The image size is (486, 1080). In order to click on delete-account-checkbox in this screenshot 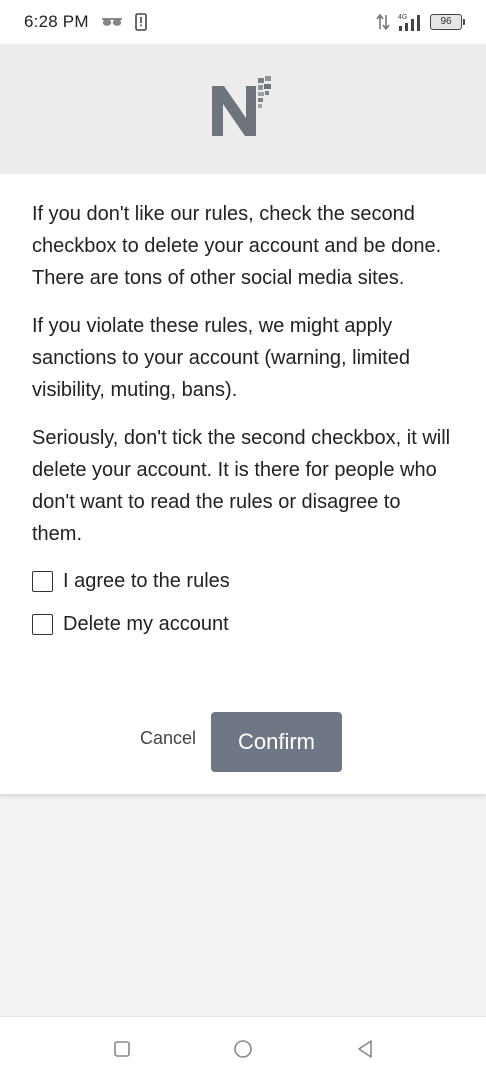, I will do `click(42, 624)`.